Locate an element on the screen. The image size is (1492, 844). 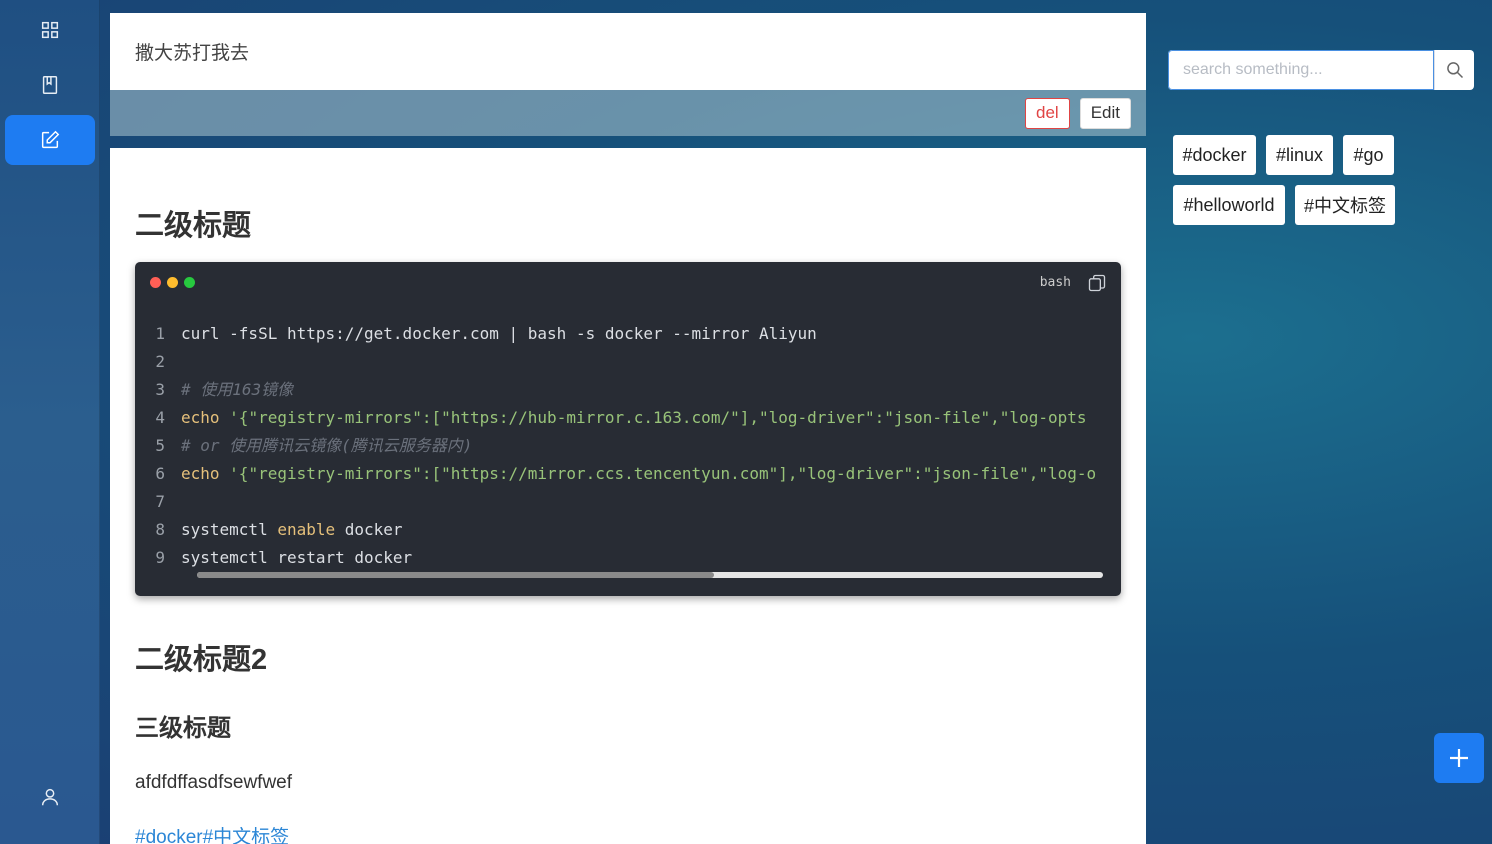
copy-code-button is located at coordinates (1097, 283).